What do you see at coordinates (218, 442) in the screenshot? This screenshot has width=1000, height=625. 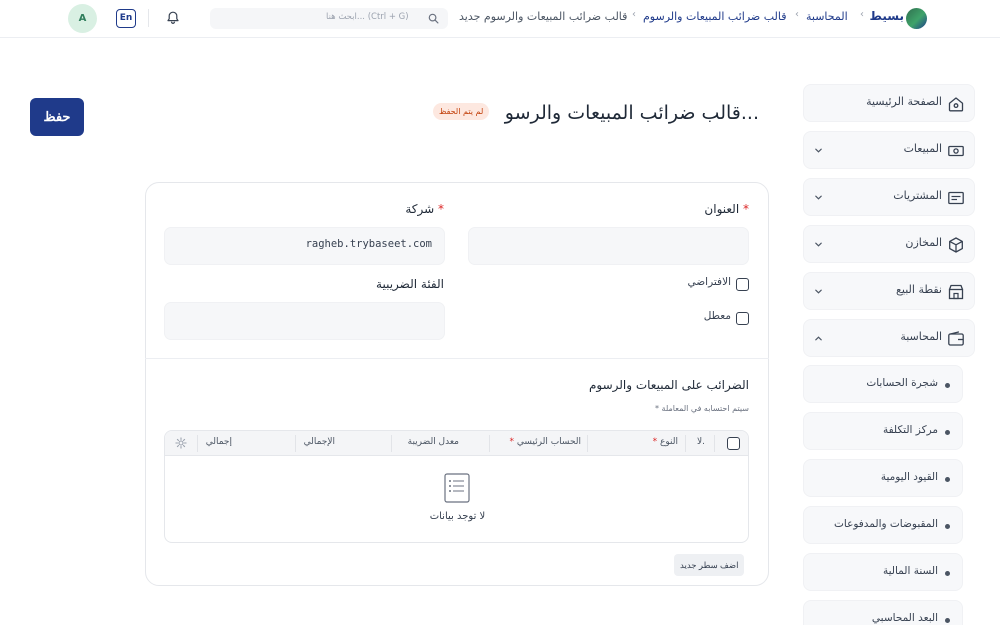 I see `column-header-total: إجمالي` at bounding box center [218, 442].